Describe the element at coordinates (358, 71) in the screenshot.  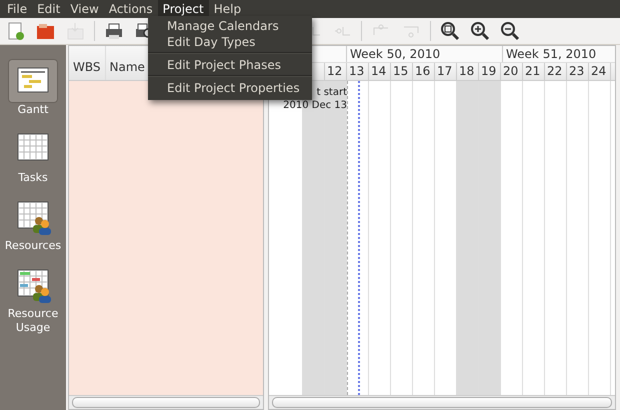
I see `day-header: 13` at that location.